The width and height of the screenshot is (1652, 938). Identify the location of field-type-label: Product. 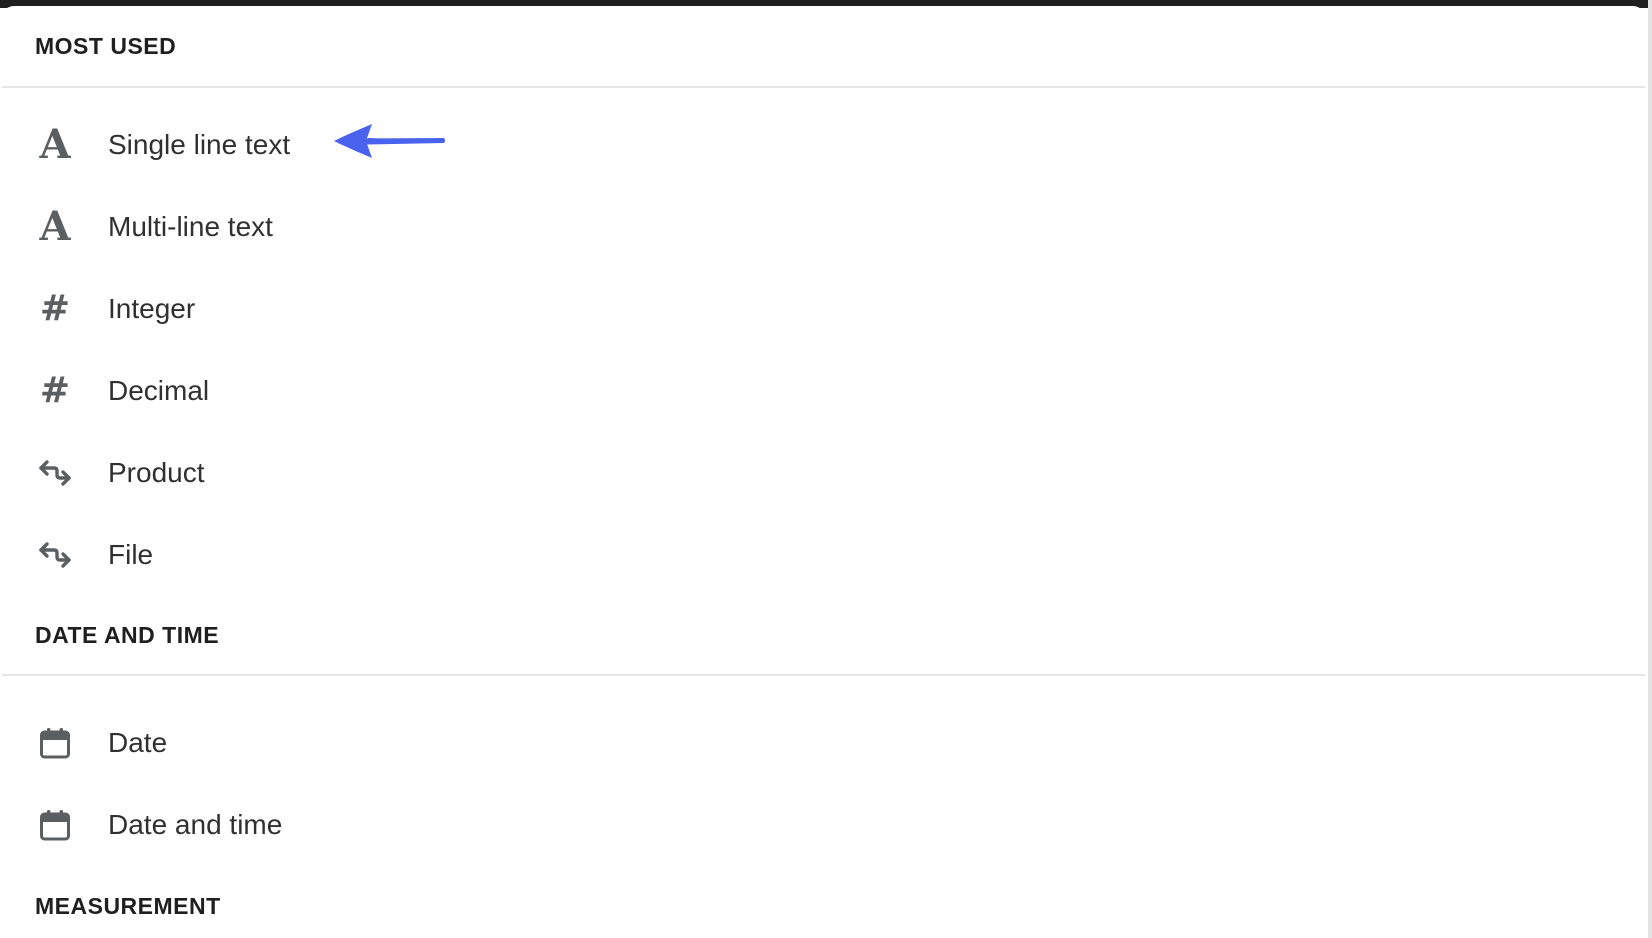
(156, 472).